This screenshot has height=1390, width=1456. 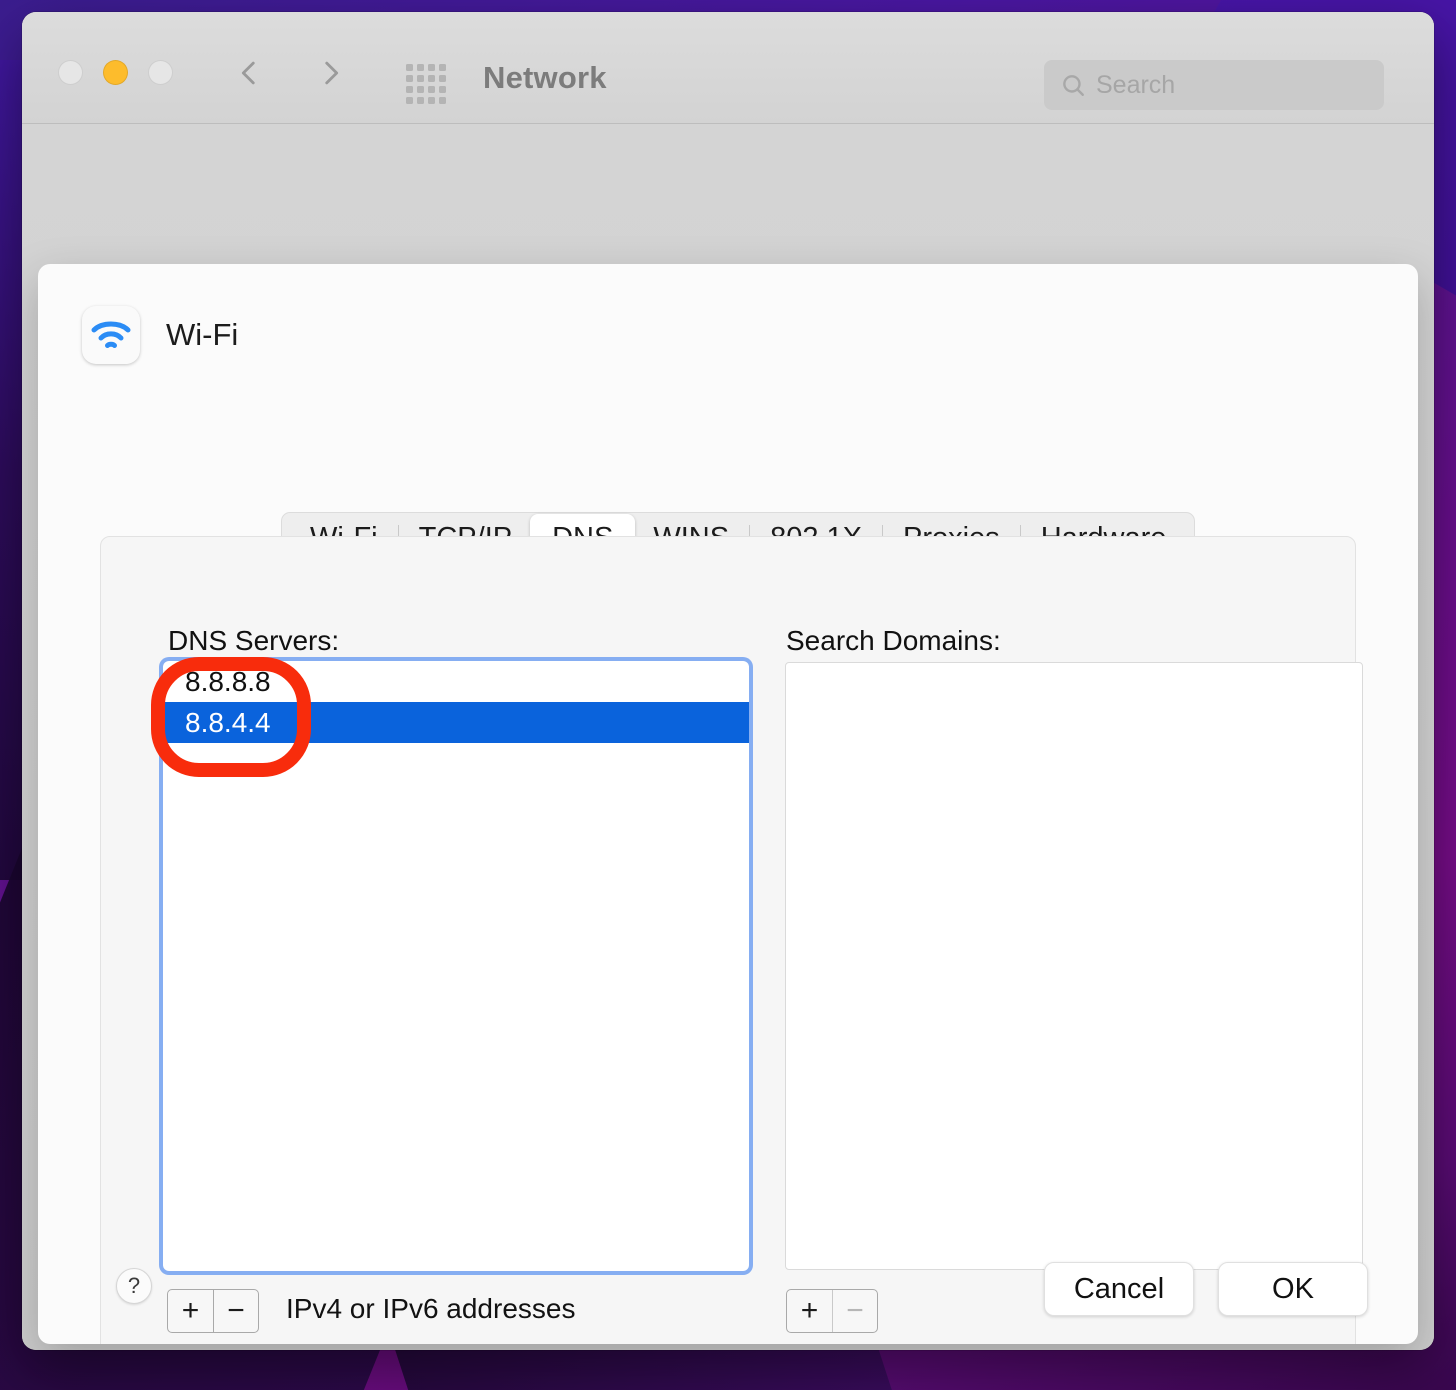 I want to click on sheet-action-buttons: Cancel OK, so click(x=1206, y=1289).